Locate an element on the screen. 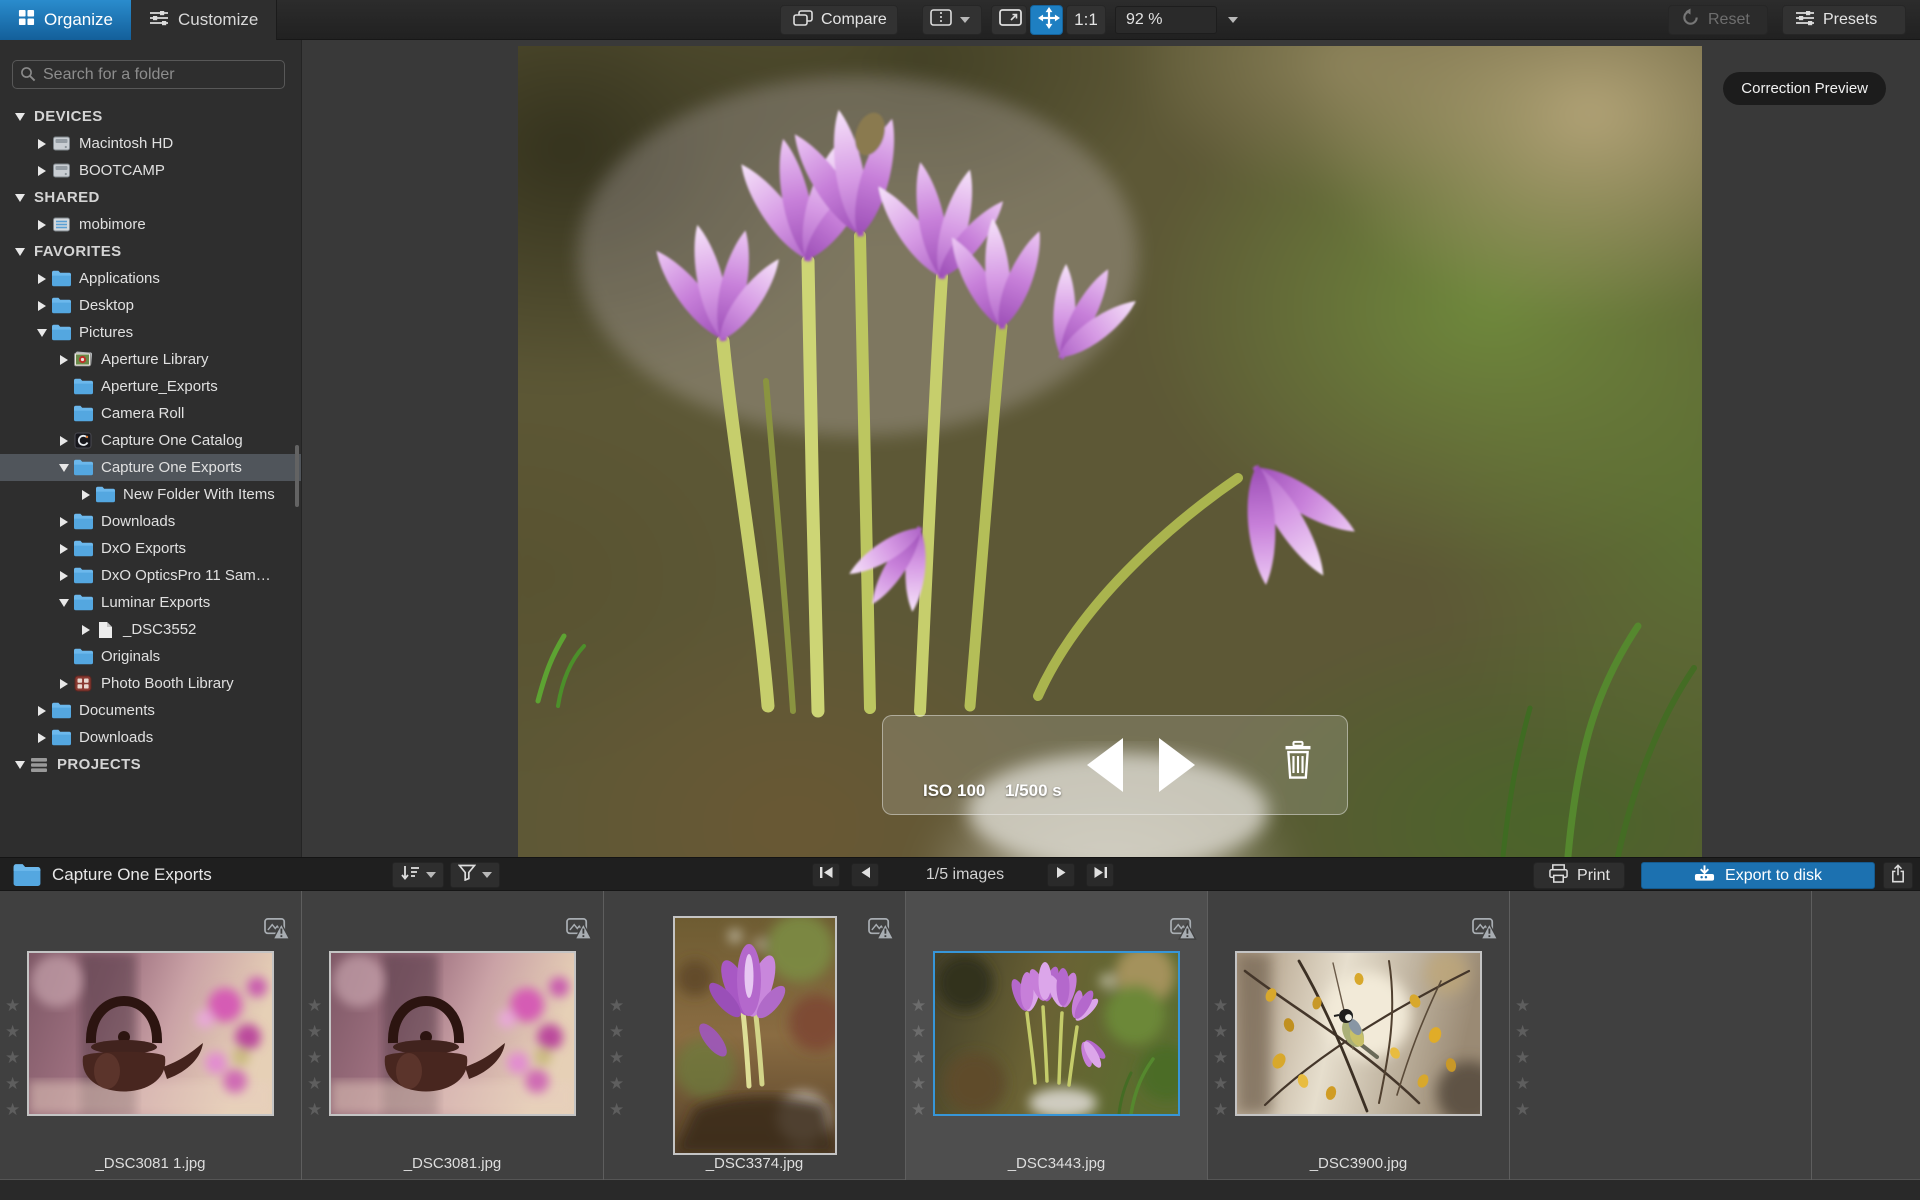 The image size is (1920, 1200). tree-item-aperture-library: Aperture Library is located at coordinates (150, 359).